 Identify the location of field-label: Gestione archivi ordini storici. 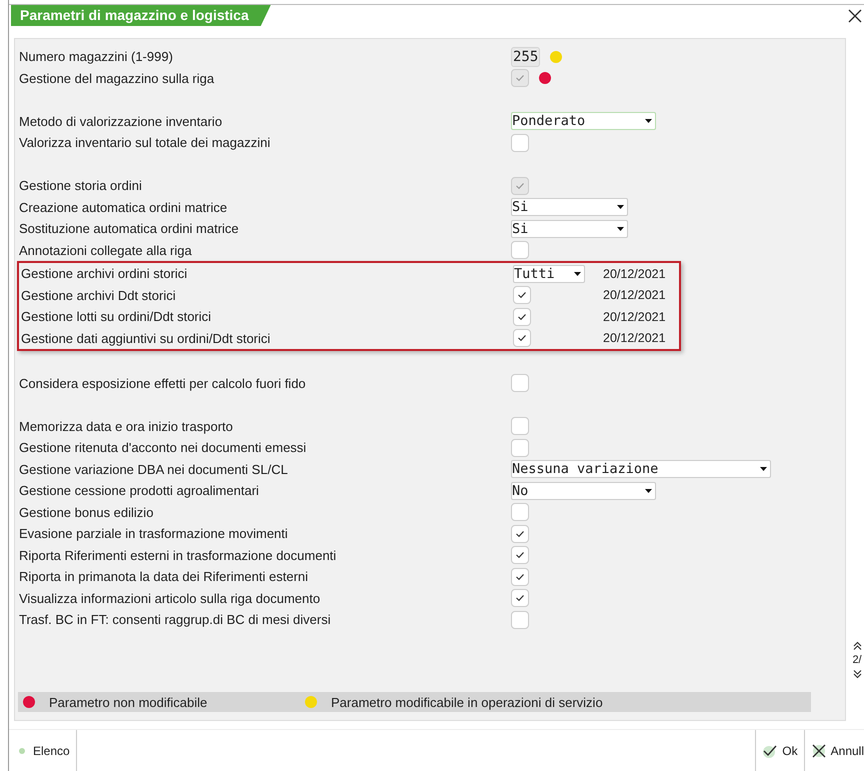
(104, 274).